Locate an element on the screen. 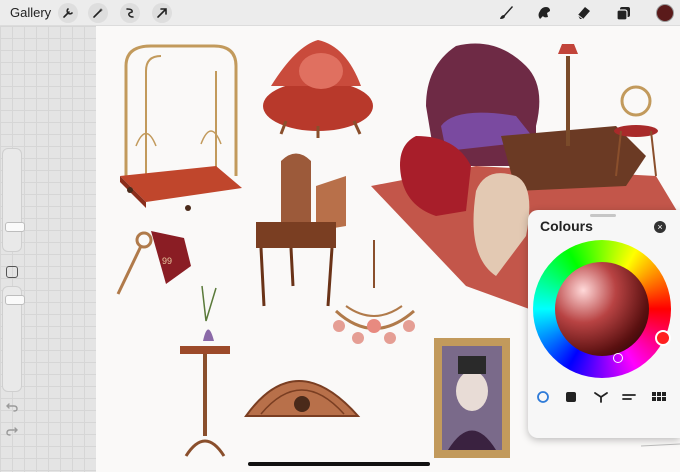  value-mode-icon is located at coordinates (629, 397).